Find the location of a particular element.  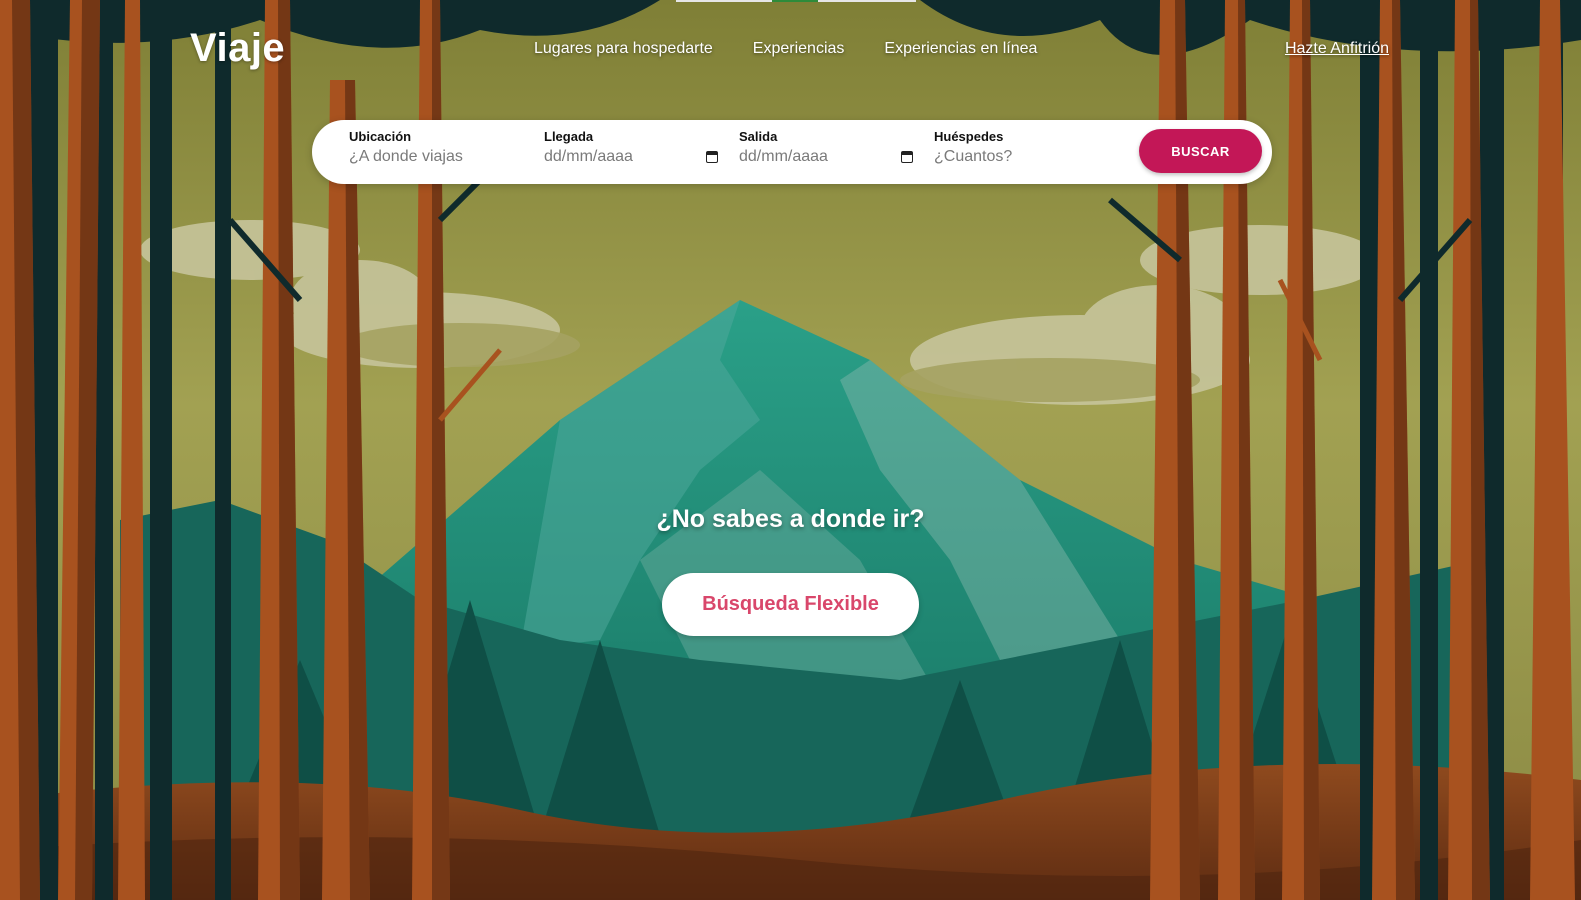

top-accent-strip is located at coordinates (796, 1).